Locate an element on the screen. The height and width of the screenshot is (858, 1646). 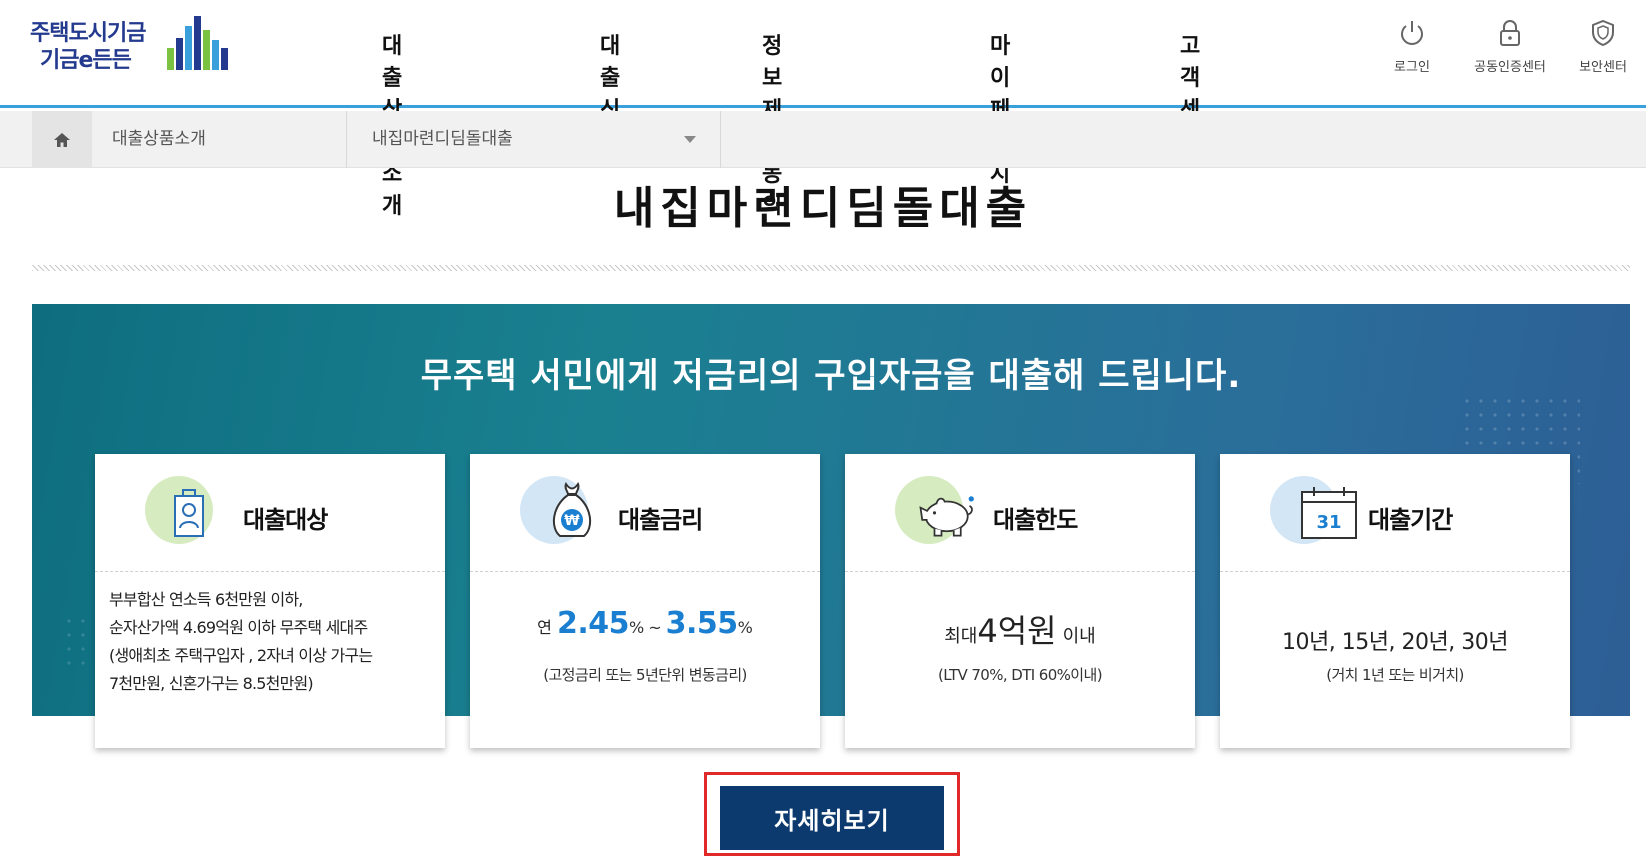
certificate-center-link: 공동인증센터 is located at coordinates (1510, 46).